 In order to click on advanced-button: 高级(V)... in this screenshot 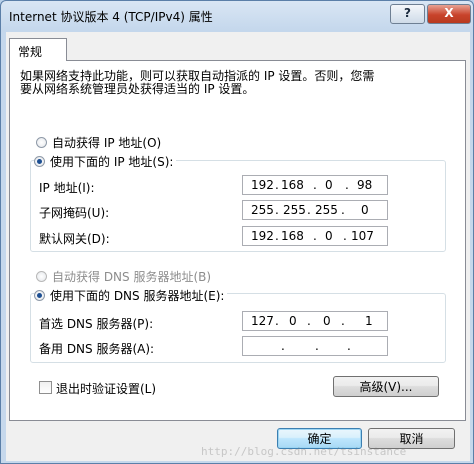, I will do `click(386, 386)`.